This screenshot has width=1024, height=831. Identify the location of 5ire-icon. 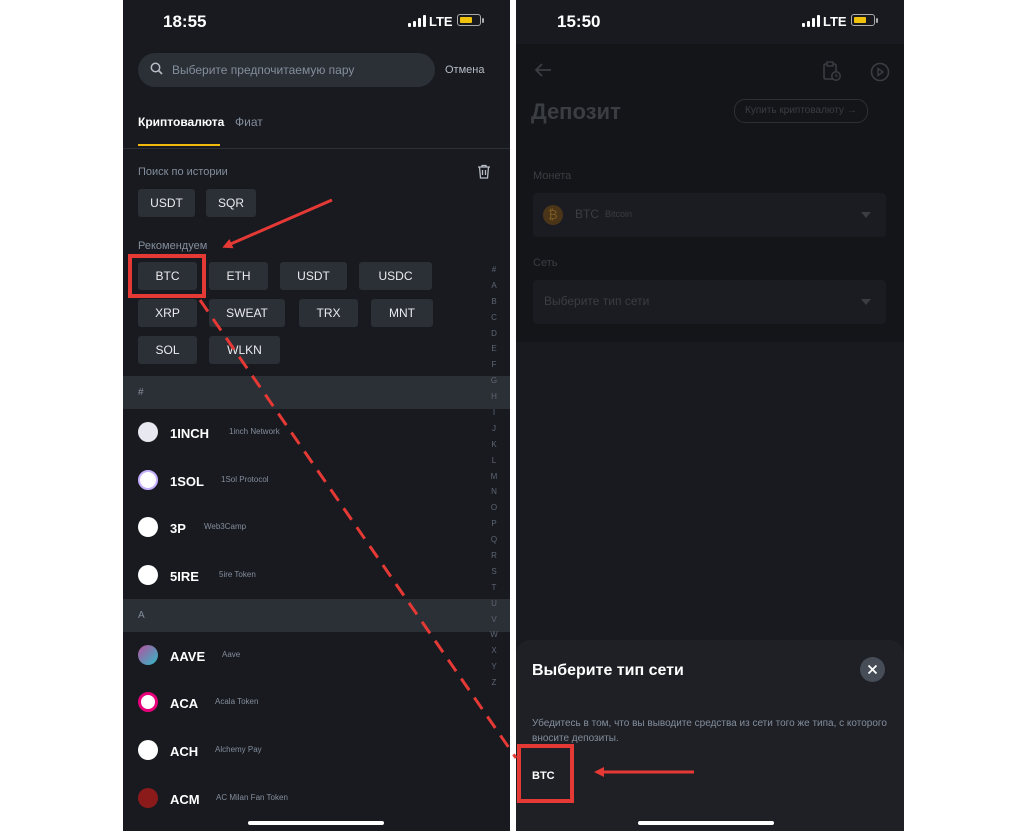
(148, 575).